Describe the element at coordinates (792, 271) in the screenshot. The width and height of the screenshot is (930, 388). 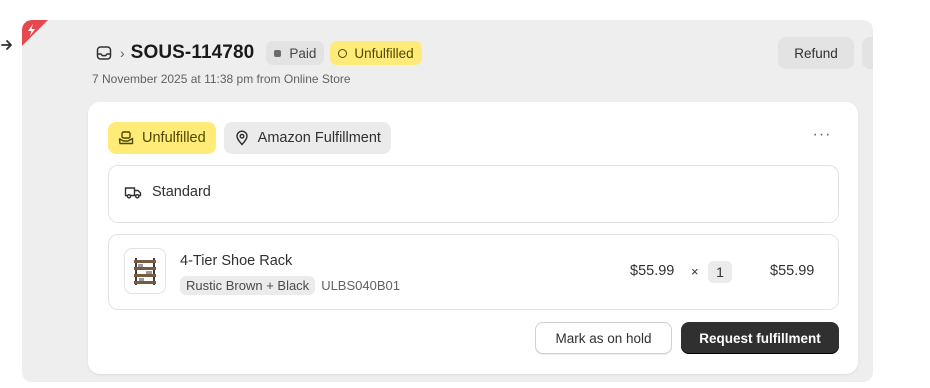
I see `line-total: $55.99` at that location.